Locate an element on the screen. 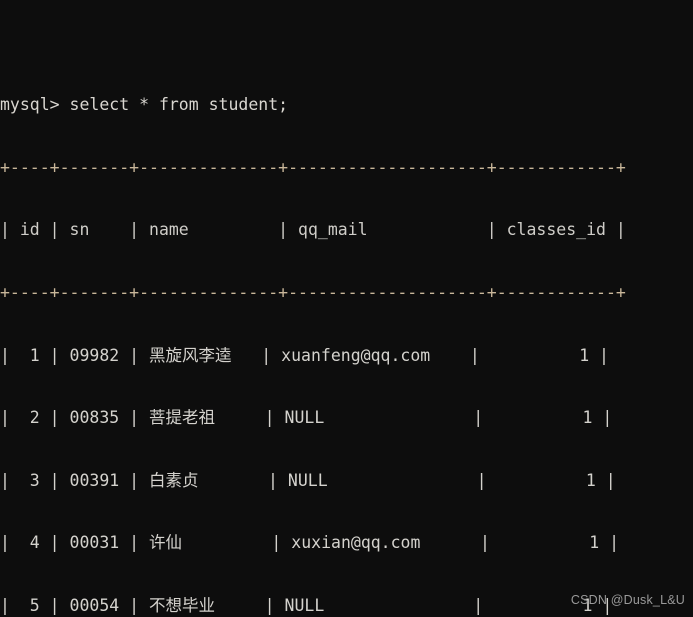  table-row: | 2 | 00835 | 菩提老祖 | NULL | 1 | is located at coordinates (306, 418).